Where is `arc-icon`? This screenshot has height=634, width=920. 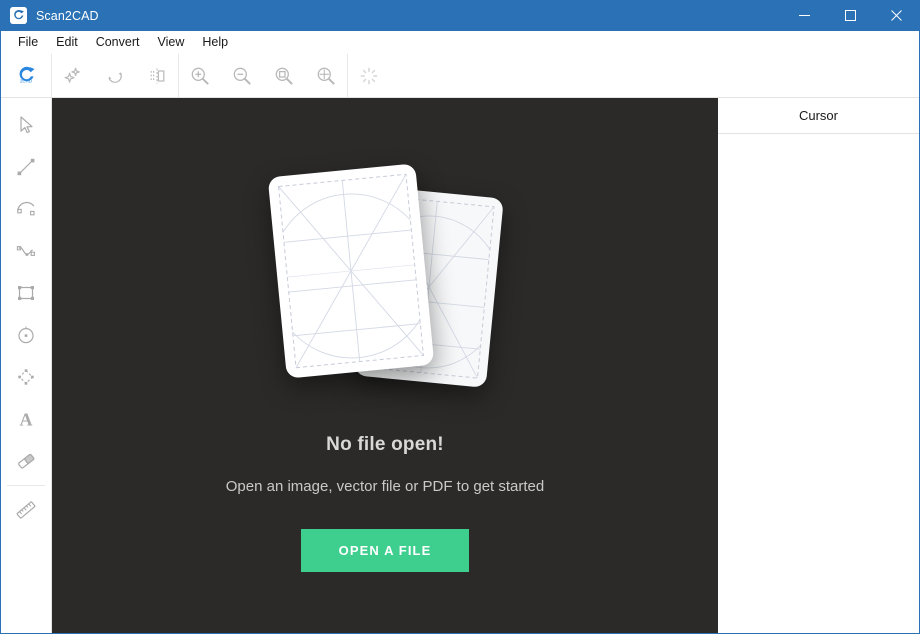 arc-icon is located at coordinates (26, 208).